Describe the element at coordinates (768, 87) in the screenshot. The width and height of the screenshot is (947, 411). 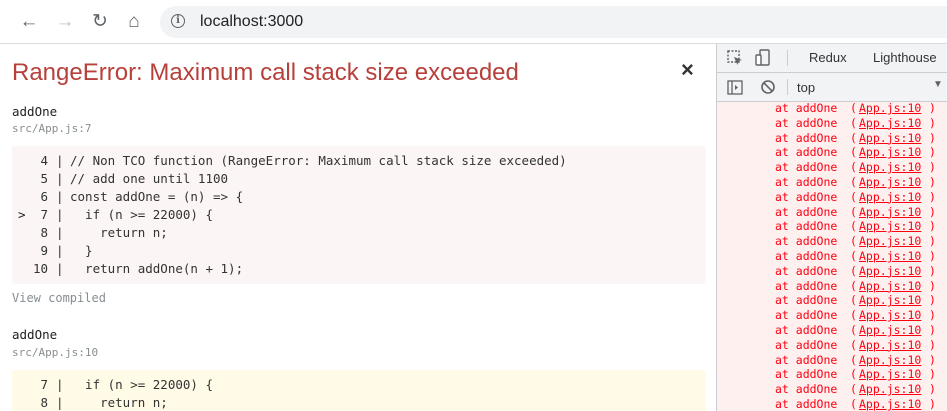
I see `clear-console-icon` at that location.